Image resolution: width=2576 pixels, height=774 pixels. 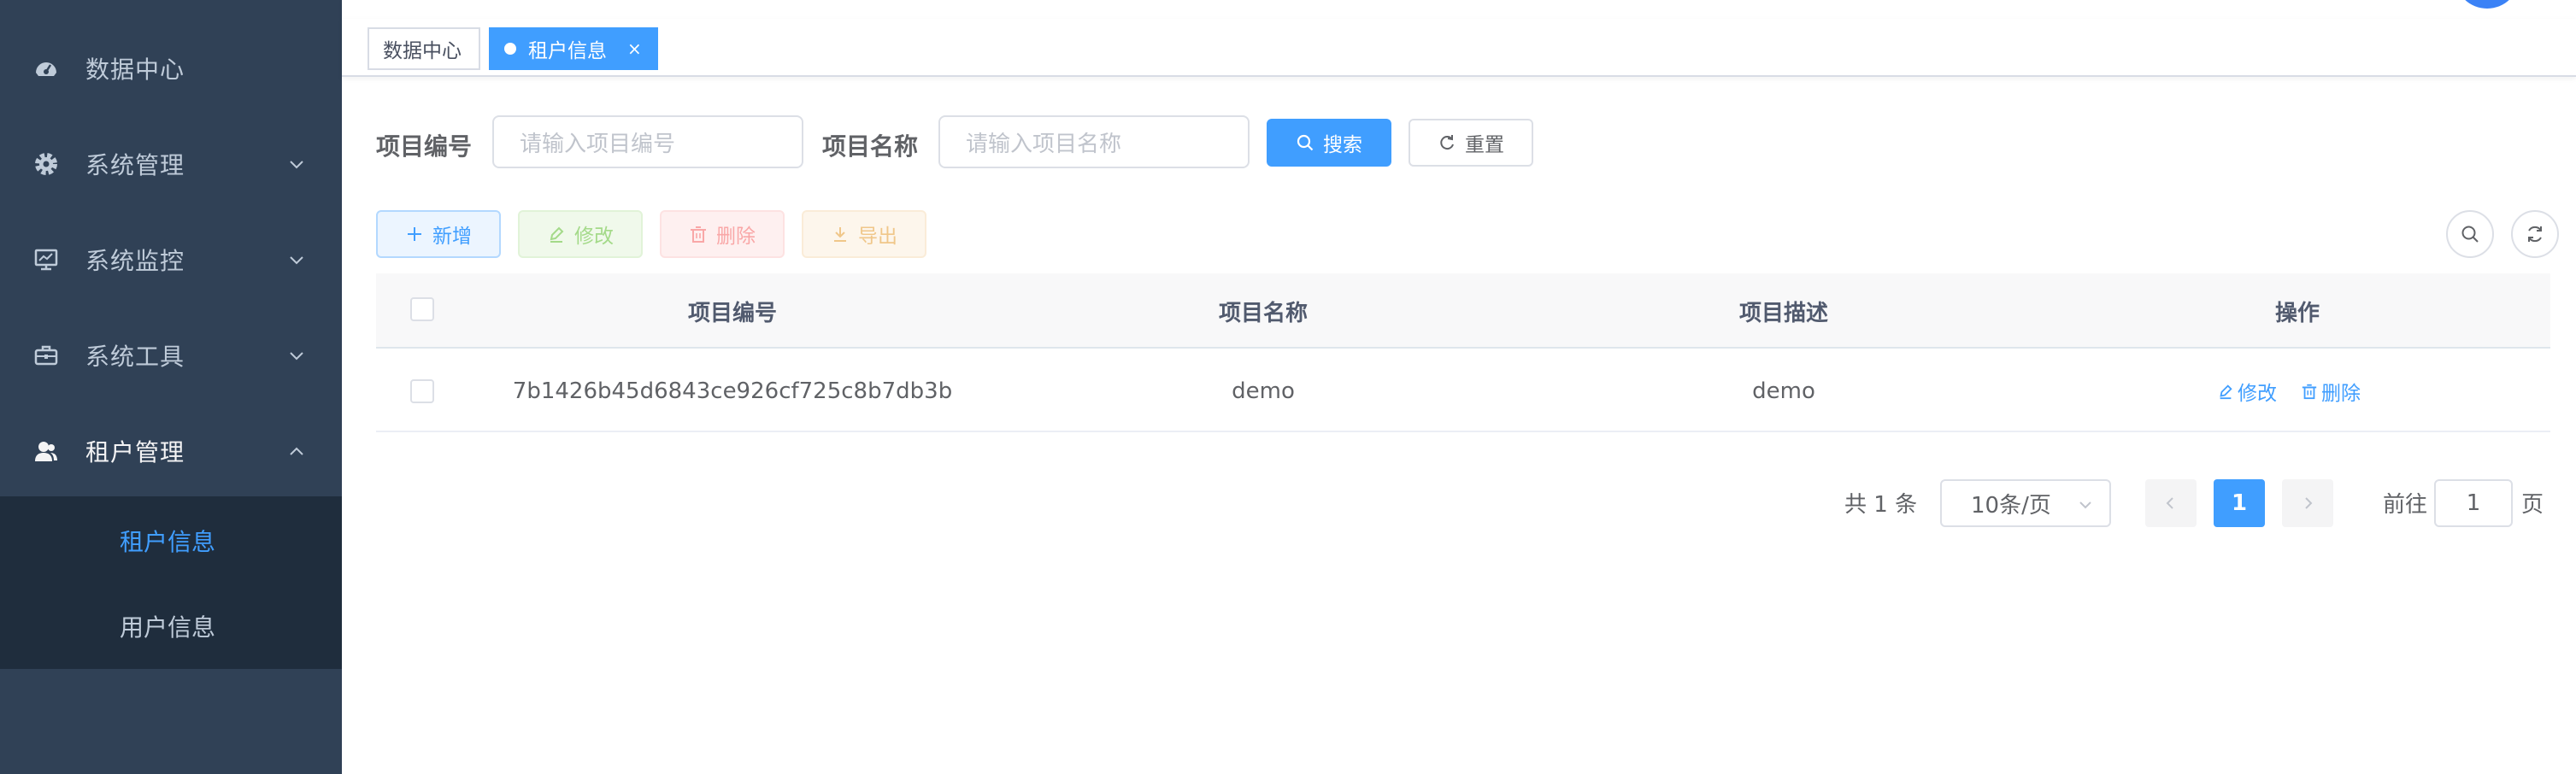 I want to click on submenu-tenant: 租户信息 用户信息, so click(x=171, y=582).